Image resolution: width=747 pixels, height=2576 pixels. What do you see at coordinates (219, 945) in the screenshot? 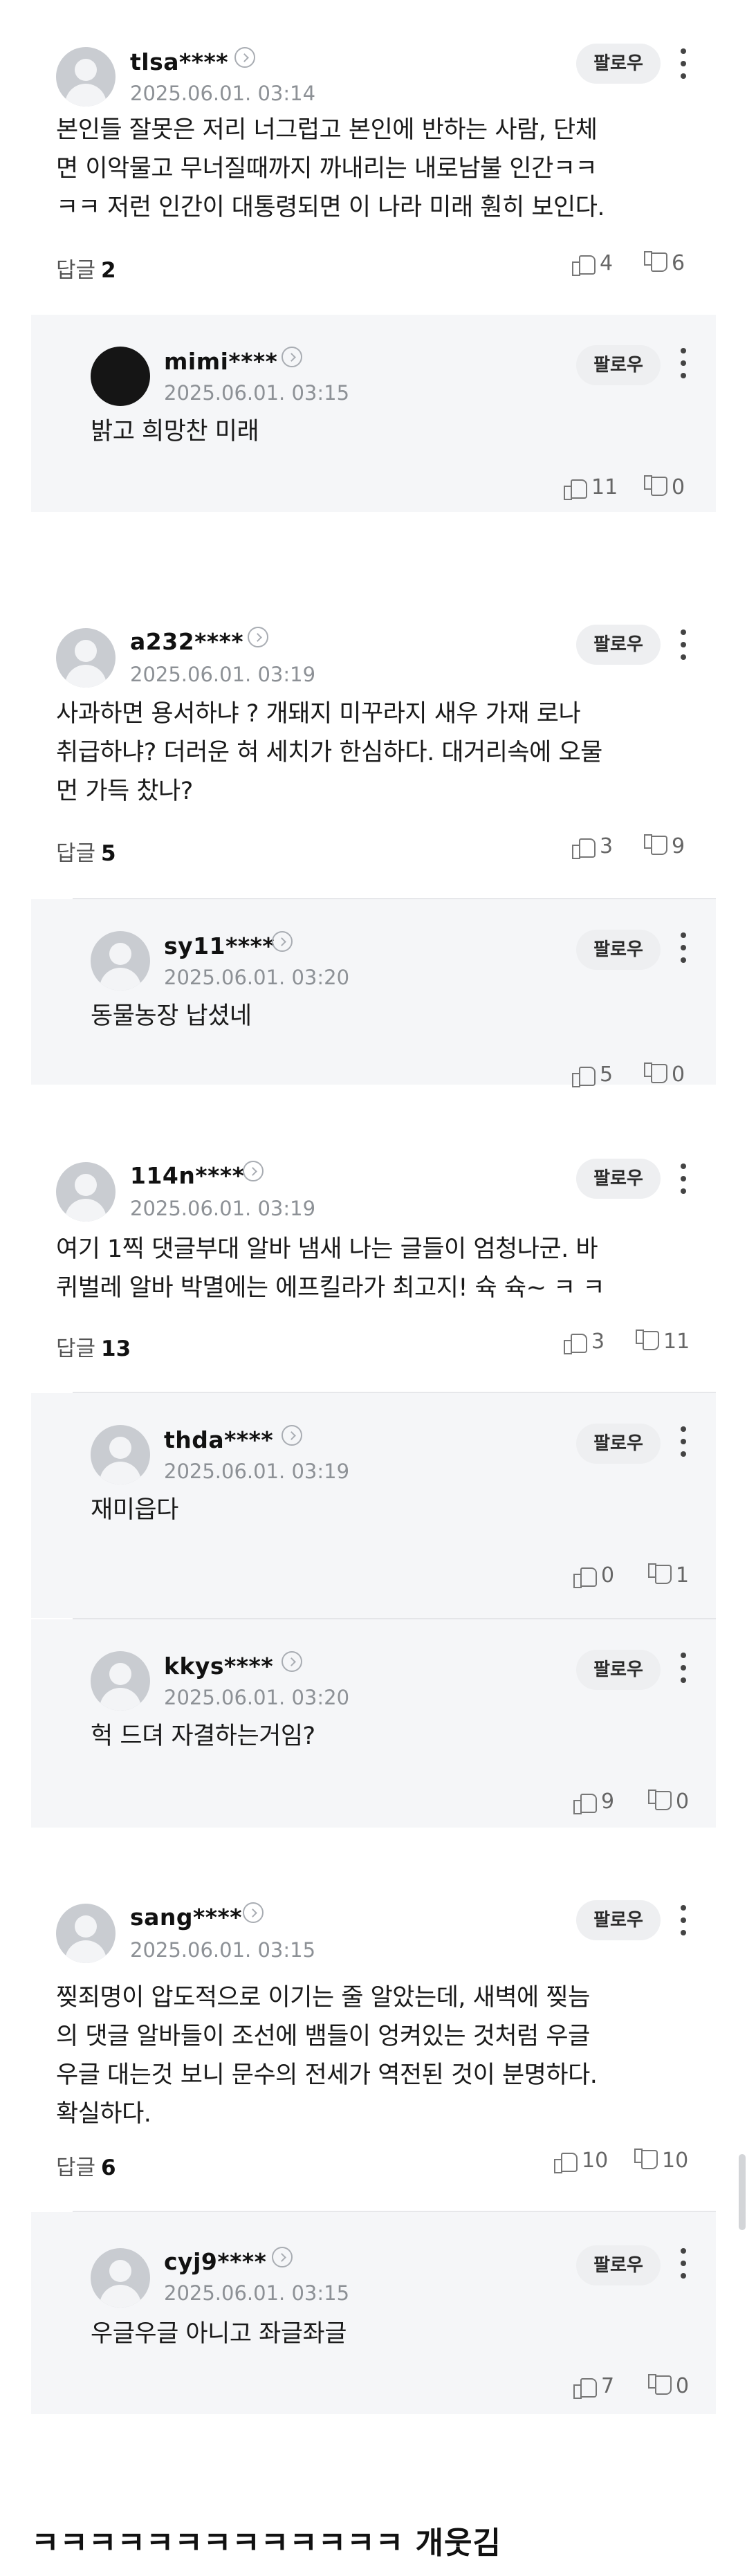
I see `username: sy11****` at bounding box center [219, 945].